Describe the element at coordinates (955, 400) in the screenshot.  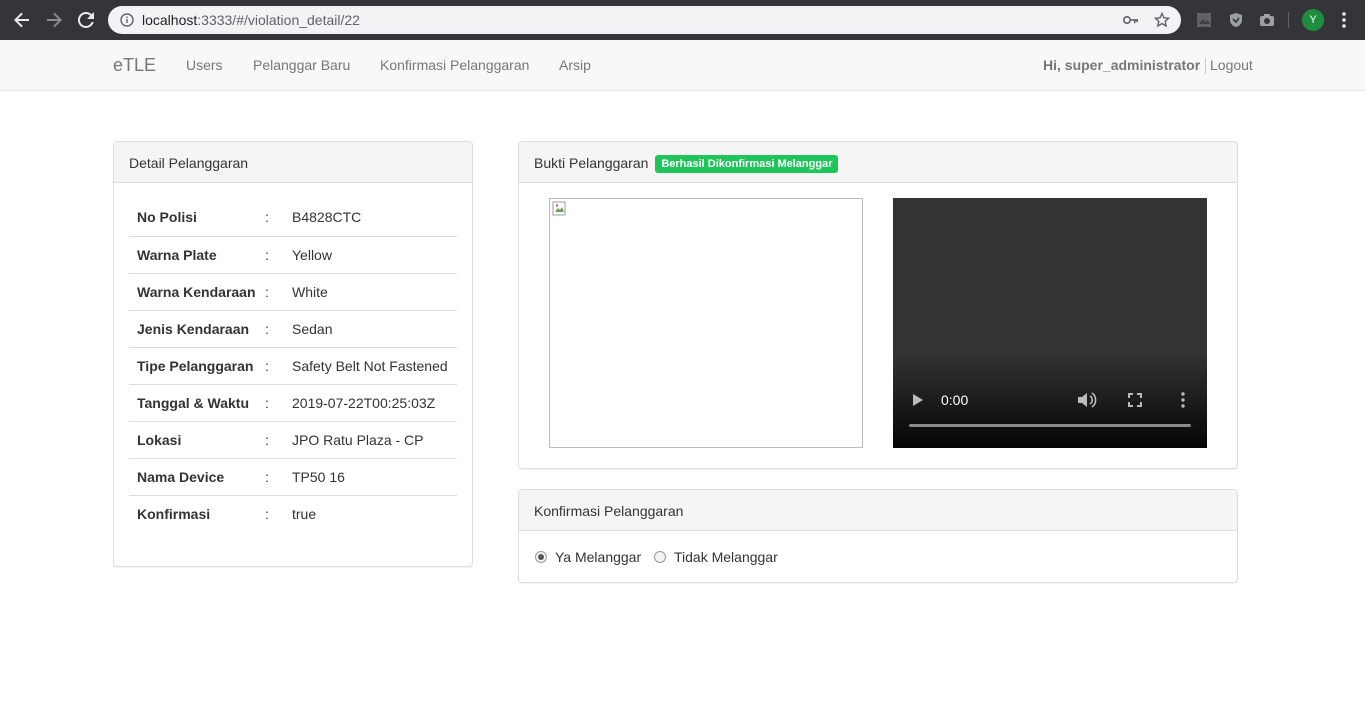
I see `video-time: 0:00` at that location.